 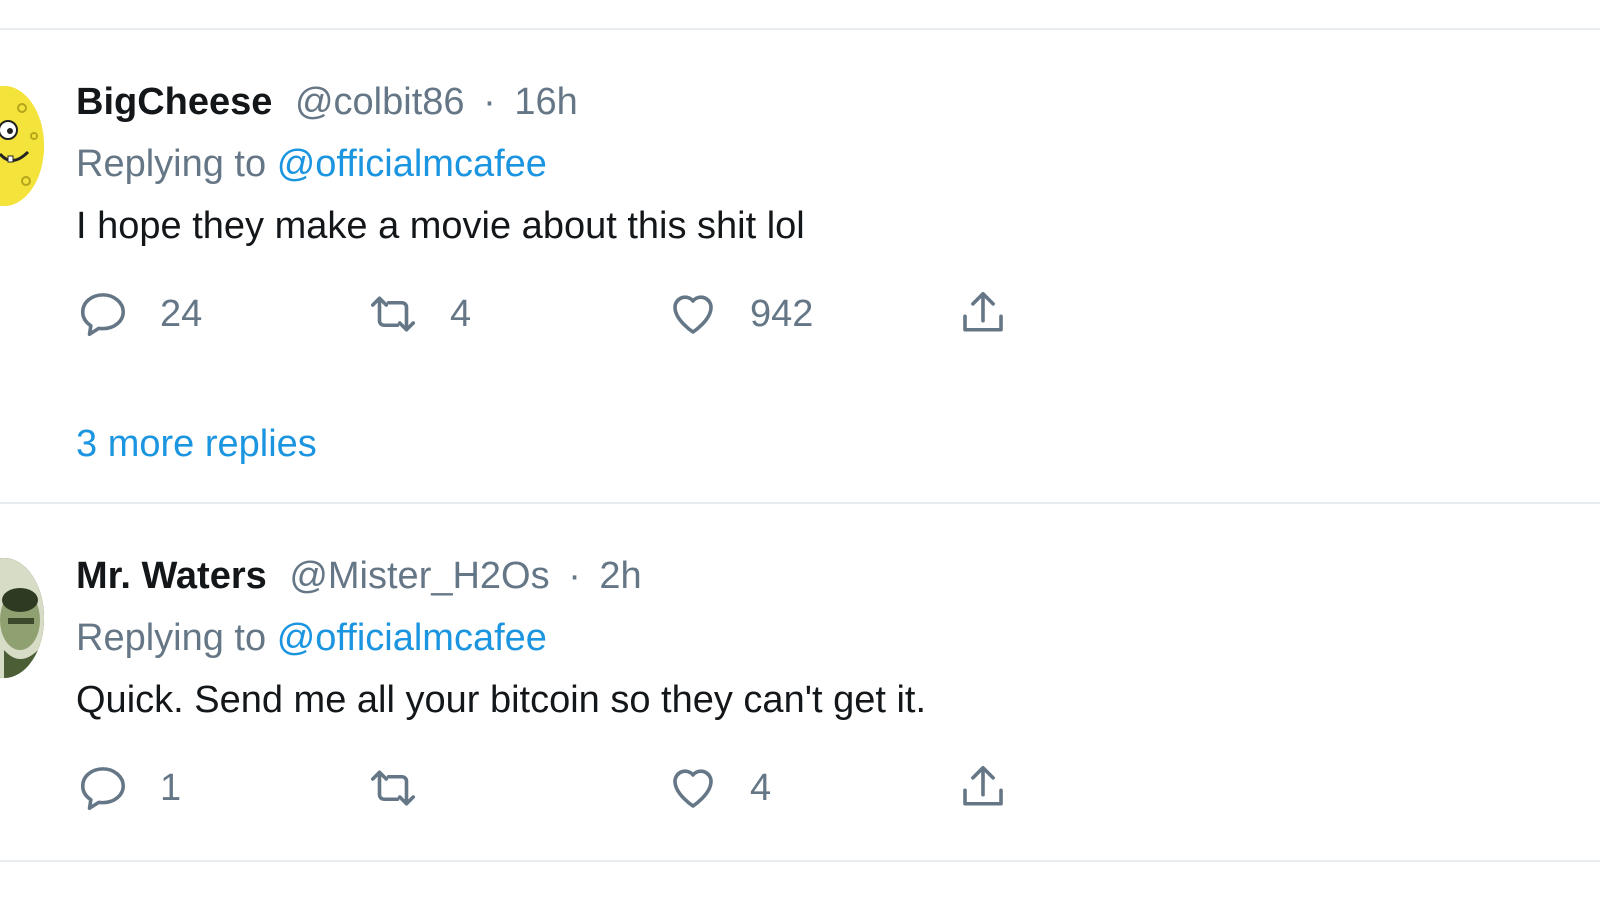 What do you see at coordinates (545, 102) in the screenshot?
I see `timestamp: 16h` at bounding box center [545, 102].